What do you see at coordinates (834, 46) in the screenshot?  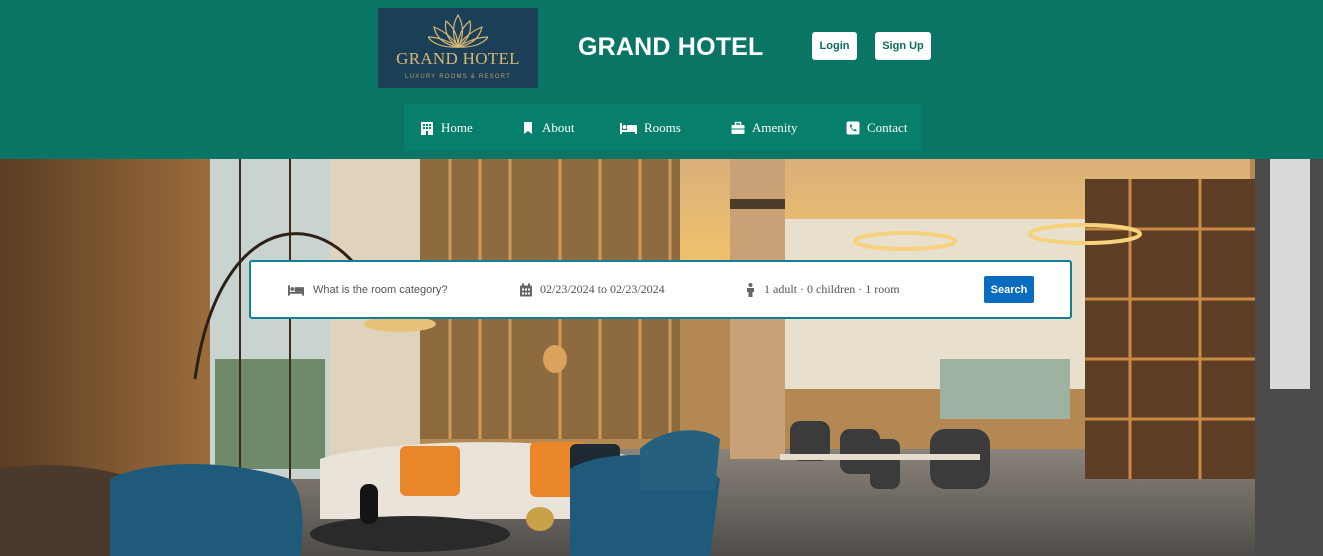 I see `login-button: Login` at bounding box center [834, 46].